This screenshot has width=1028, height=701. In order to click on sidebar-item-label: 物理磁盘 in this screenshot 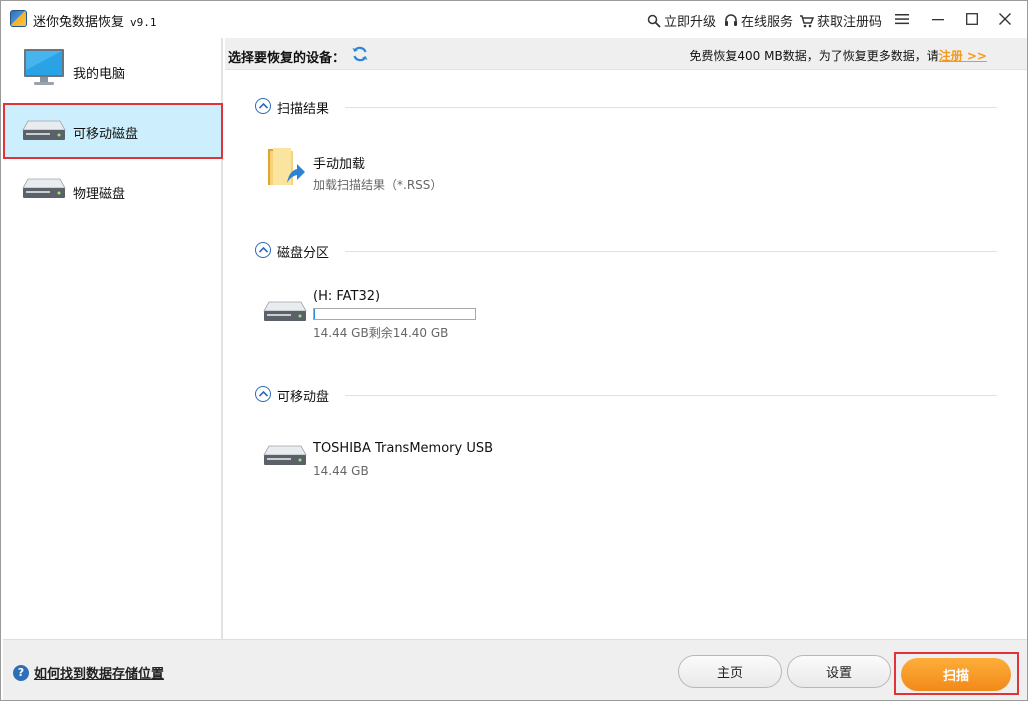, I will do `click(99, 194)`.